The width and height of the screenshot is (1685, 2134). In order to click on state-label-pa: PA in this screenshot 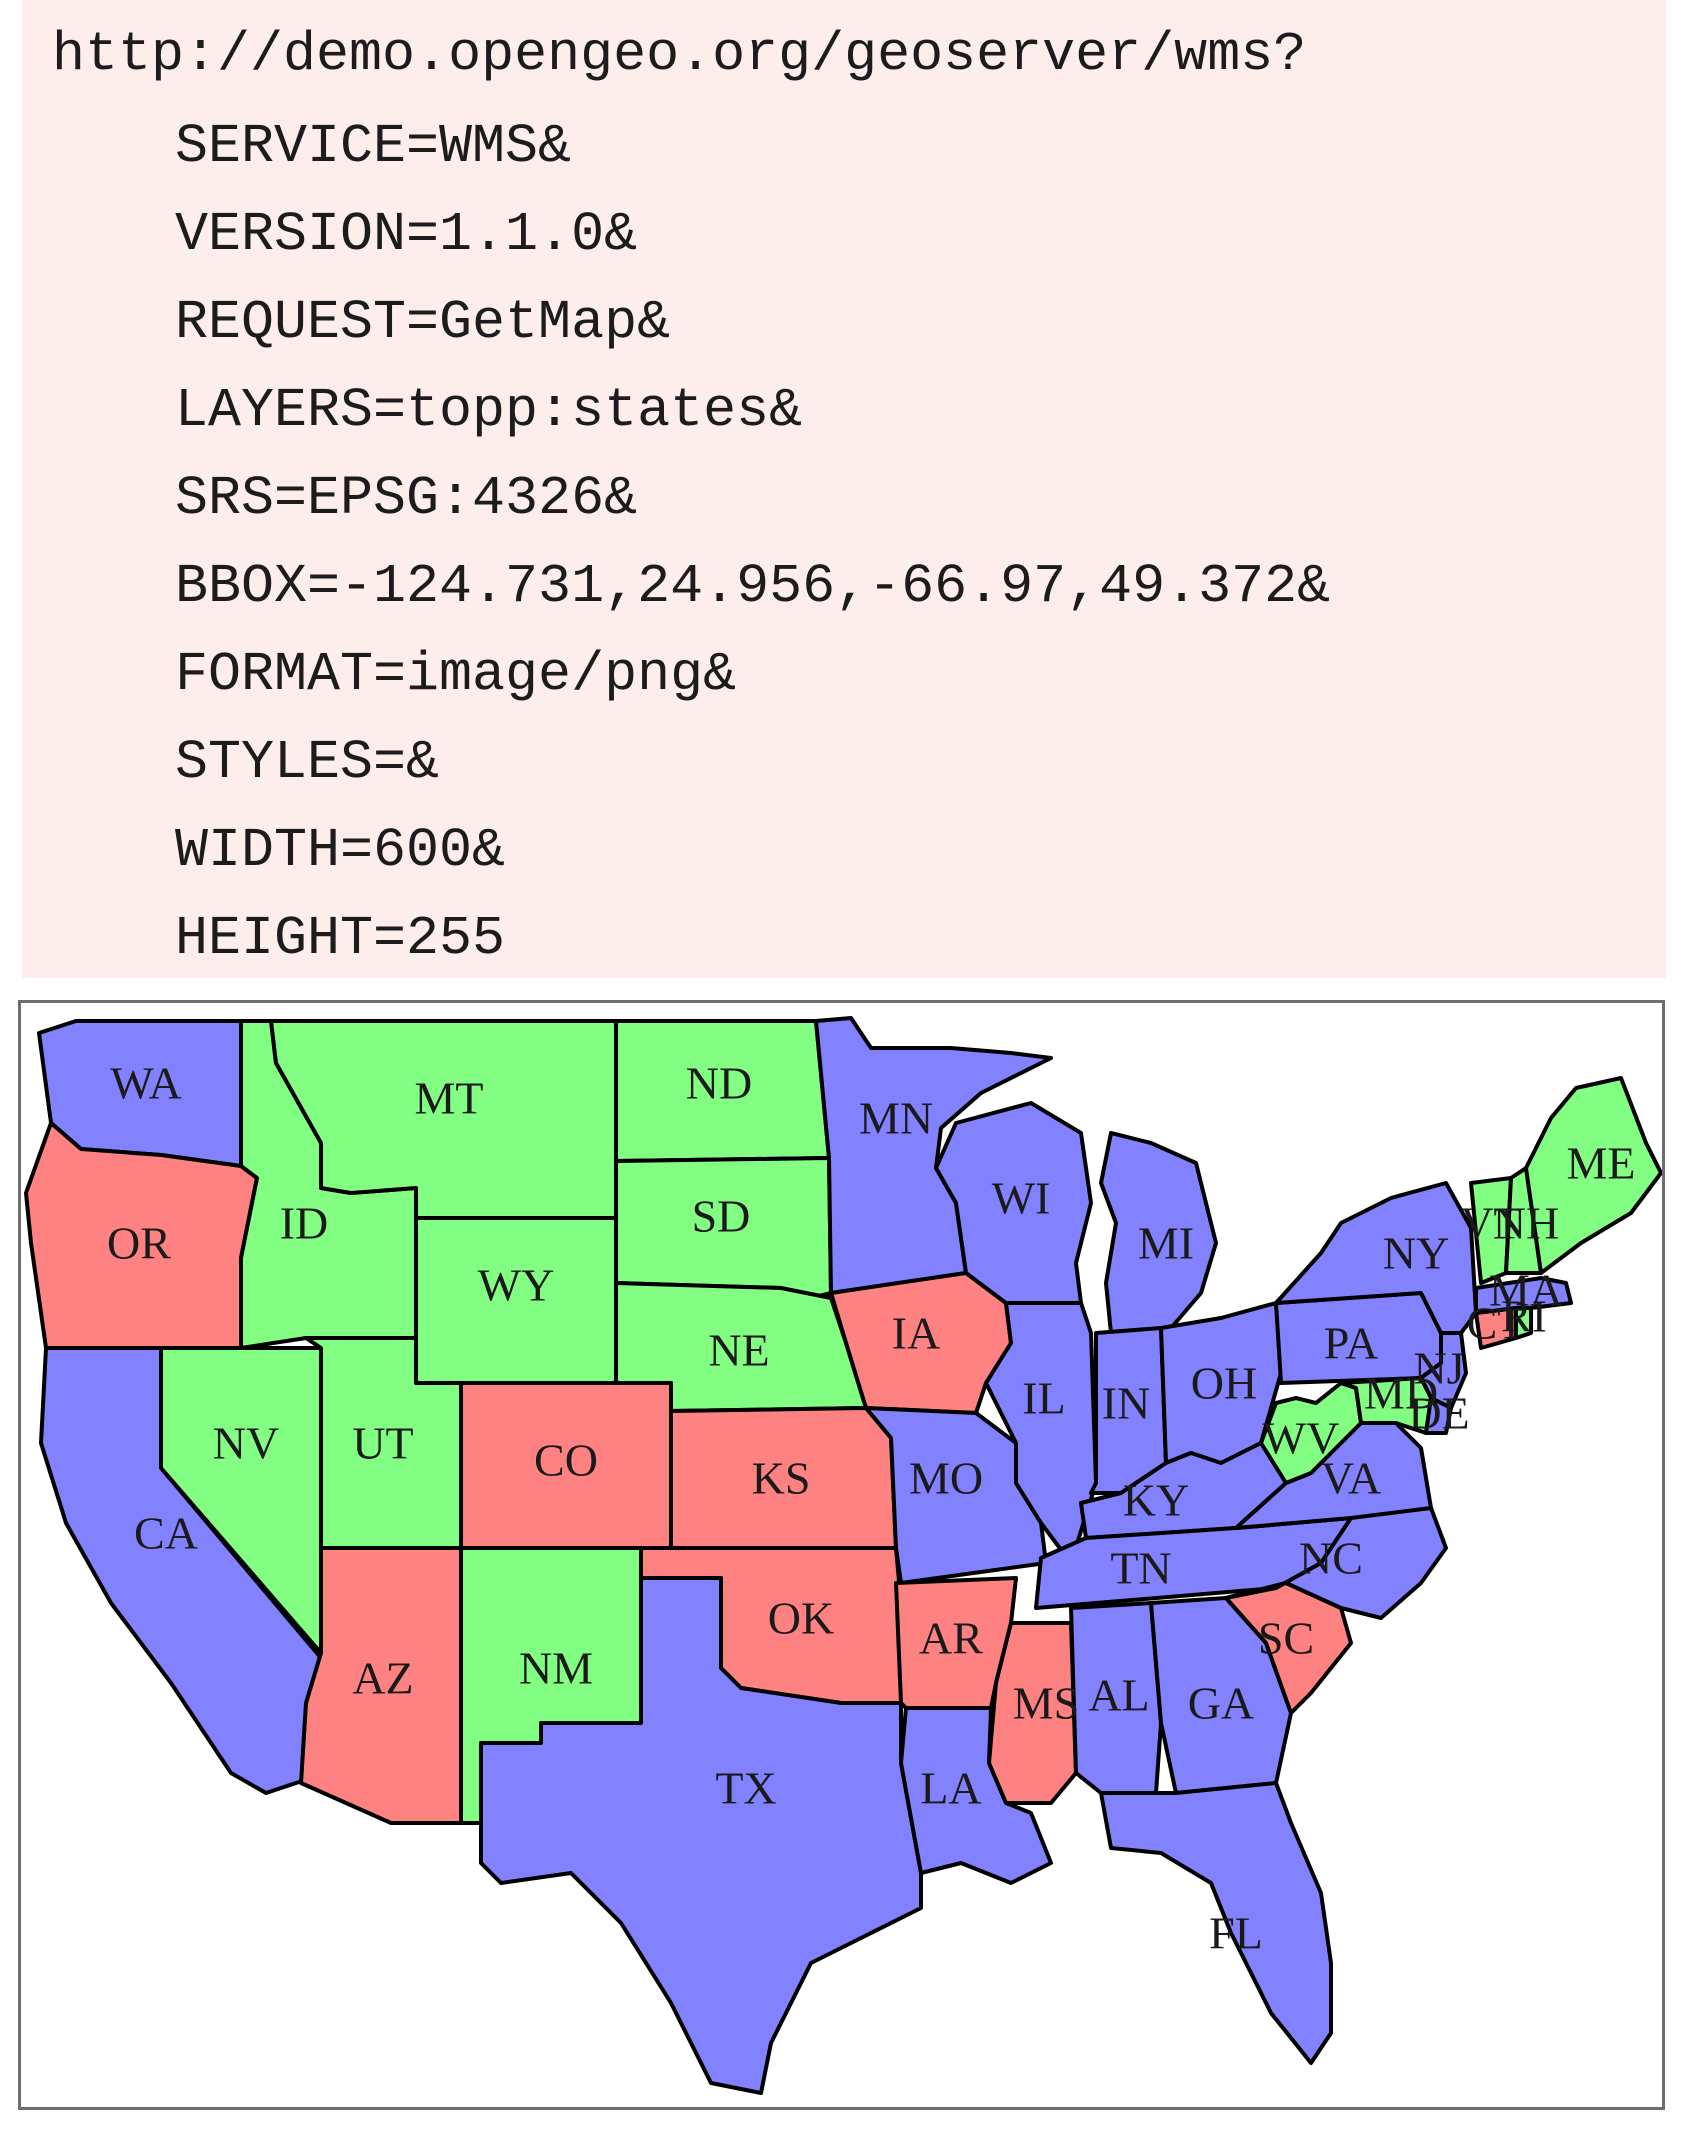, I will do `click(1351, 1343)`.